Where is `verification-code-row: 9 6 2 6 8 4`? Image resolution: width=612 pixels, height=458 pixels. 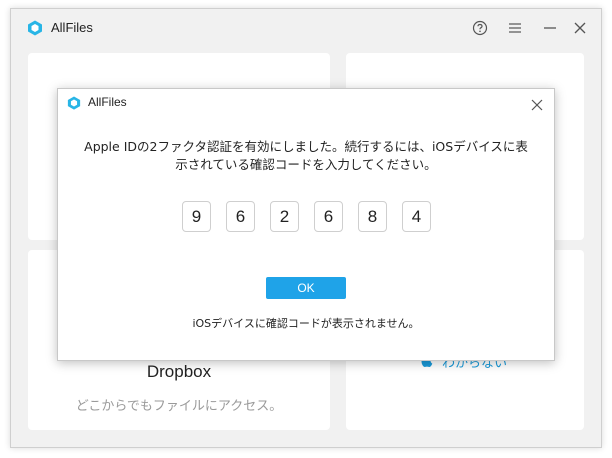
verification-code-row: 9 6 2 6 8 4 is located at coordinates (306, 217).